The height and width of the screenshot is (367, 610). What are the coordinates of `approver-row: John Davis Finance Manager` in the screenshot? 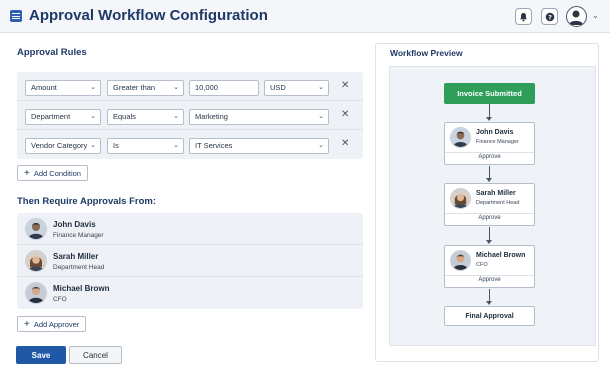 It's located at (190, 229).